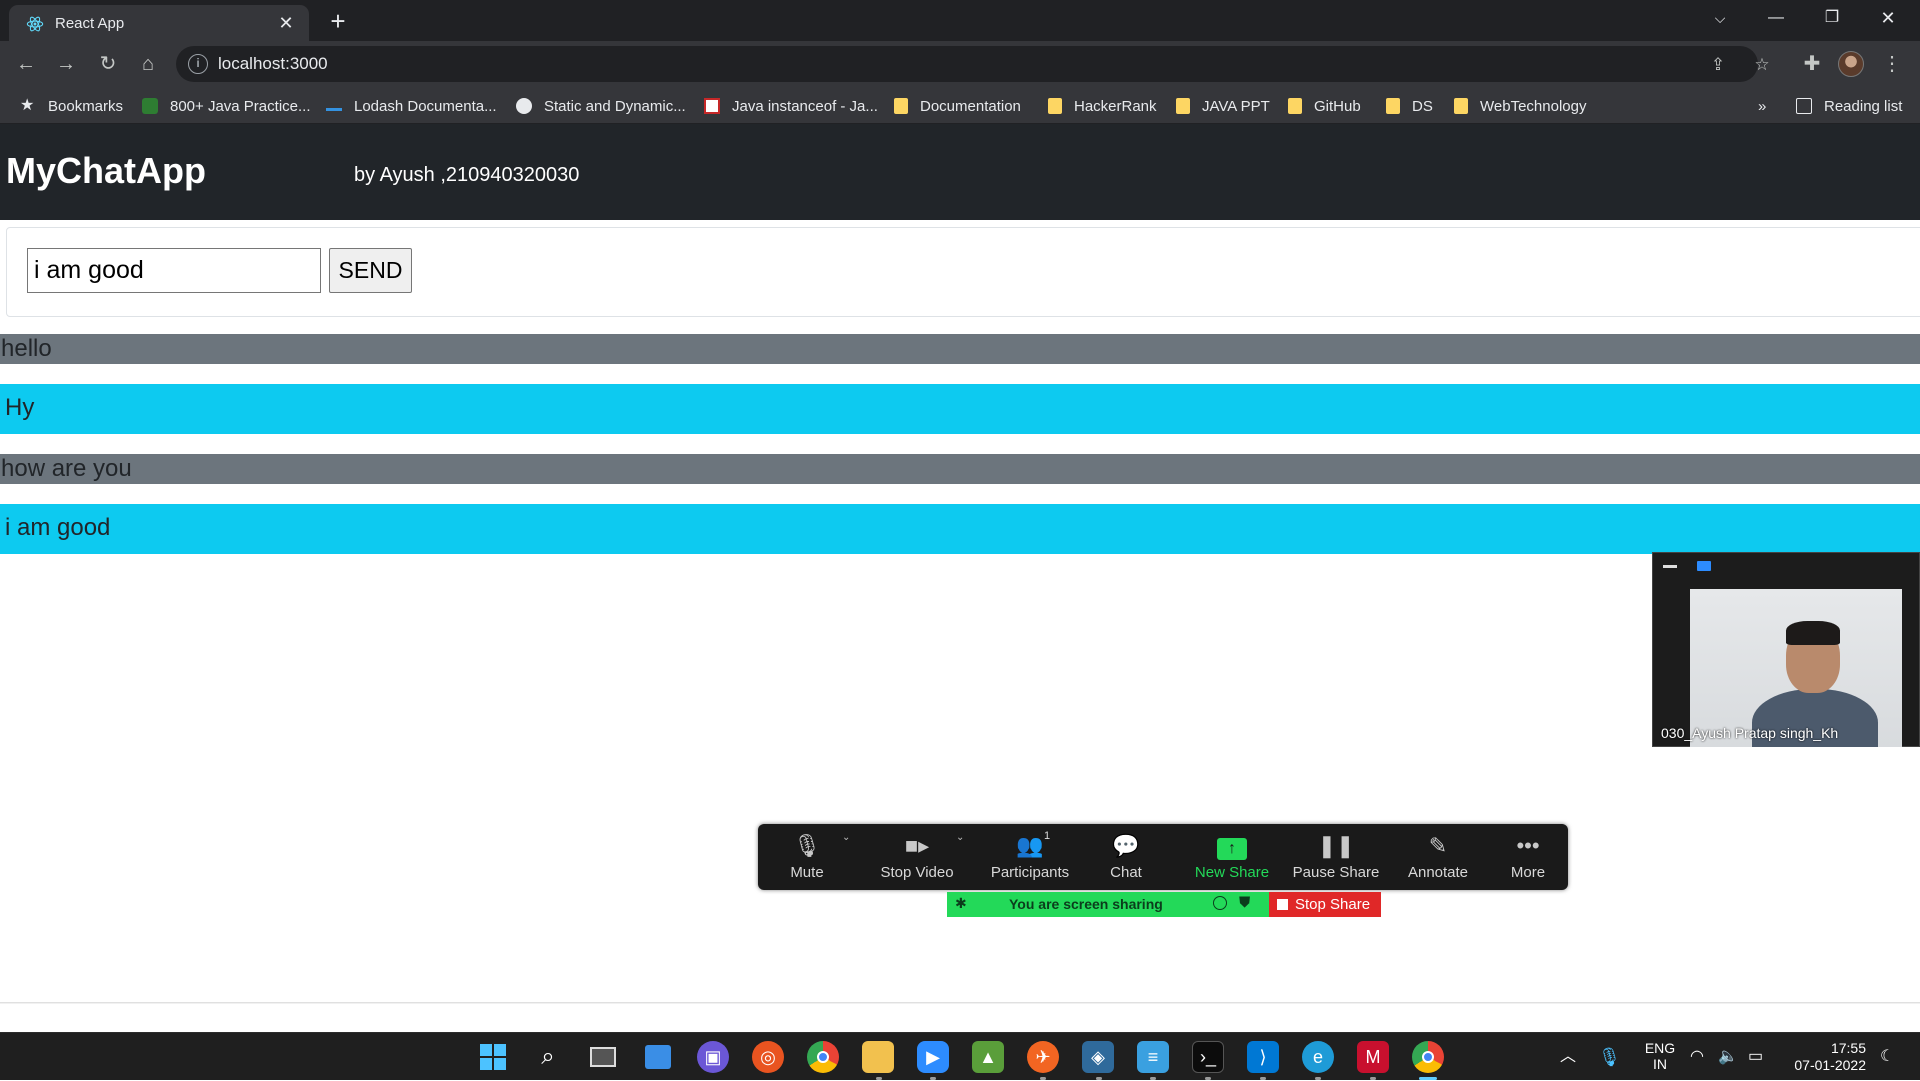 This screenshot has width=1920, height=1081. Describe the element at coordinates (66, 64) in the screenshot. I see `forward-arrow-icon: →` at that location.